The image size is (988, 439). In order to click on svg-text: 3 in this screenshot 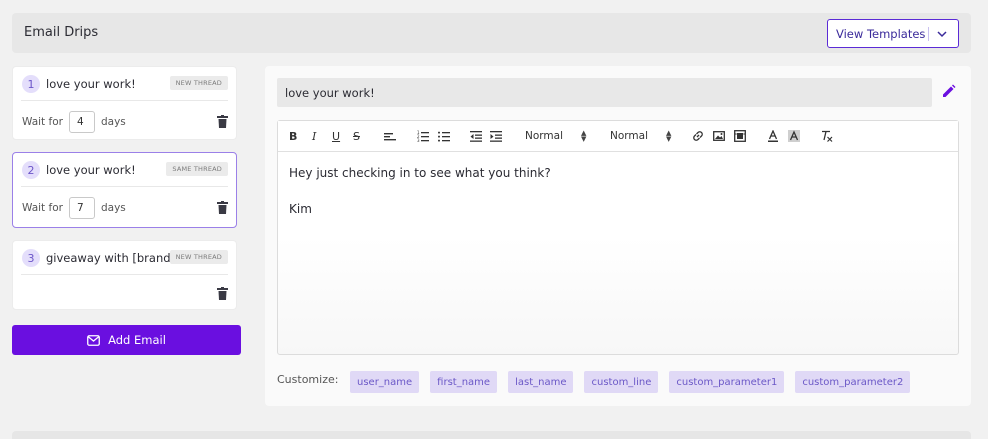, I will do `click(418, 140)`.